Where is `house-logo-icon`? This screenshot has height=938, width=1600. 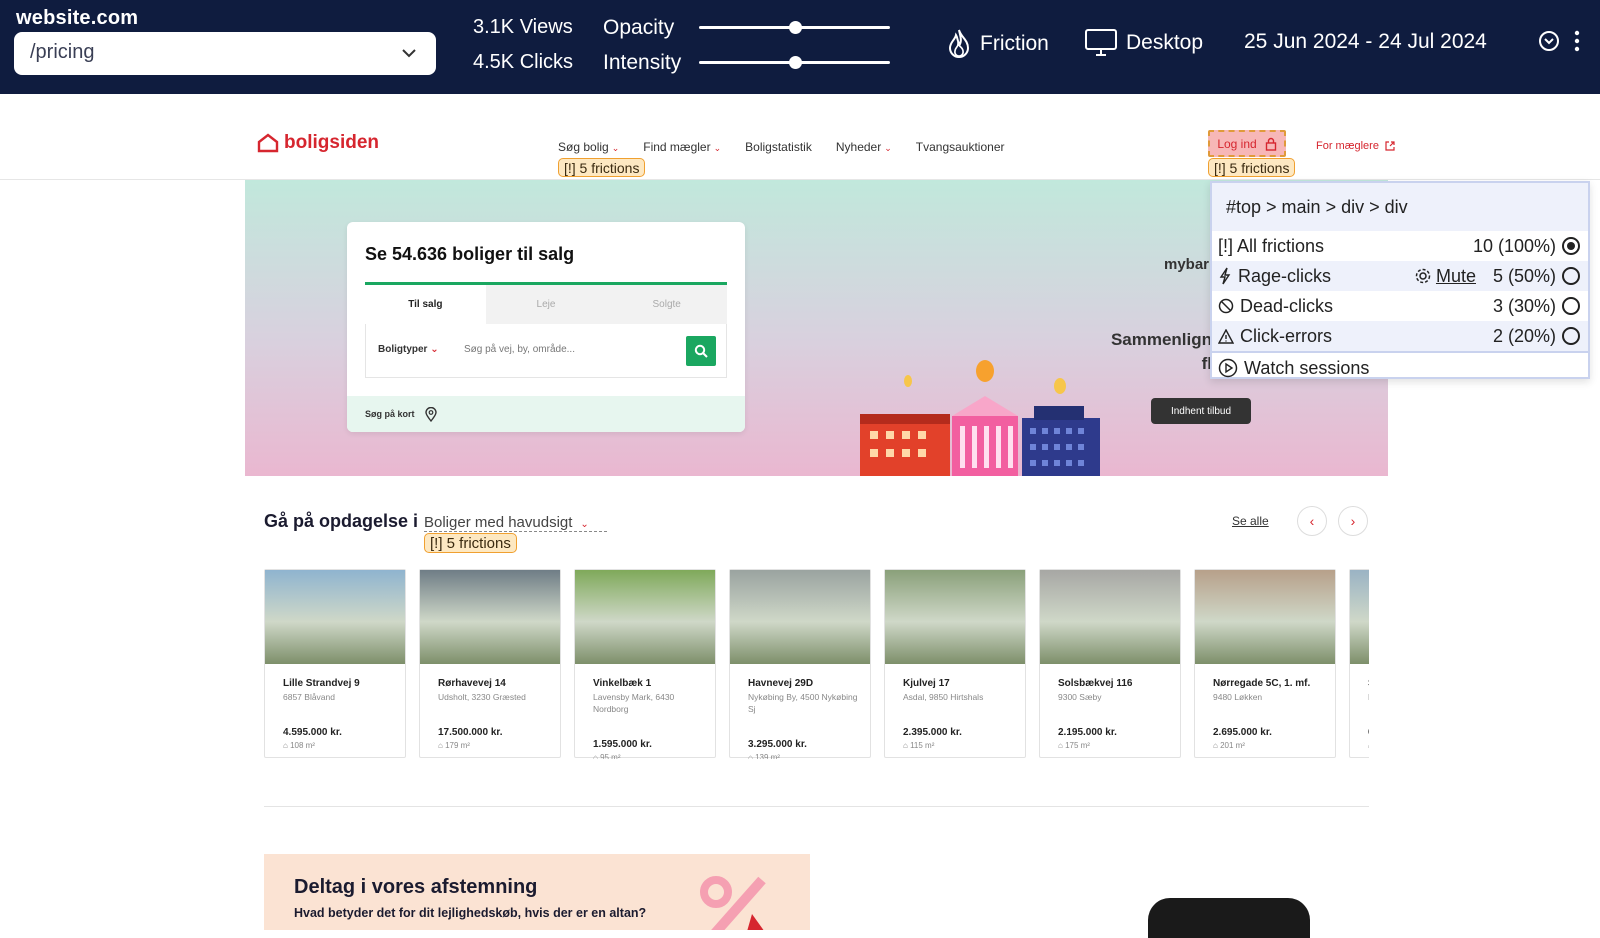 house-logo-icon is located at coordinates (268, 143).